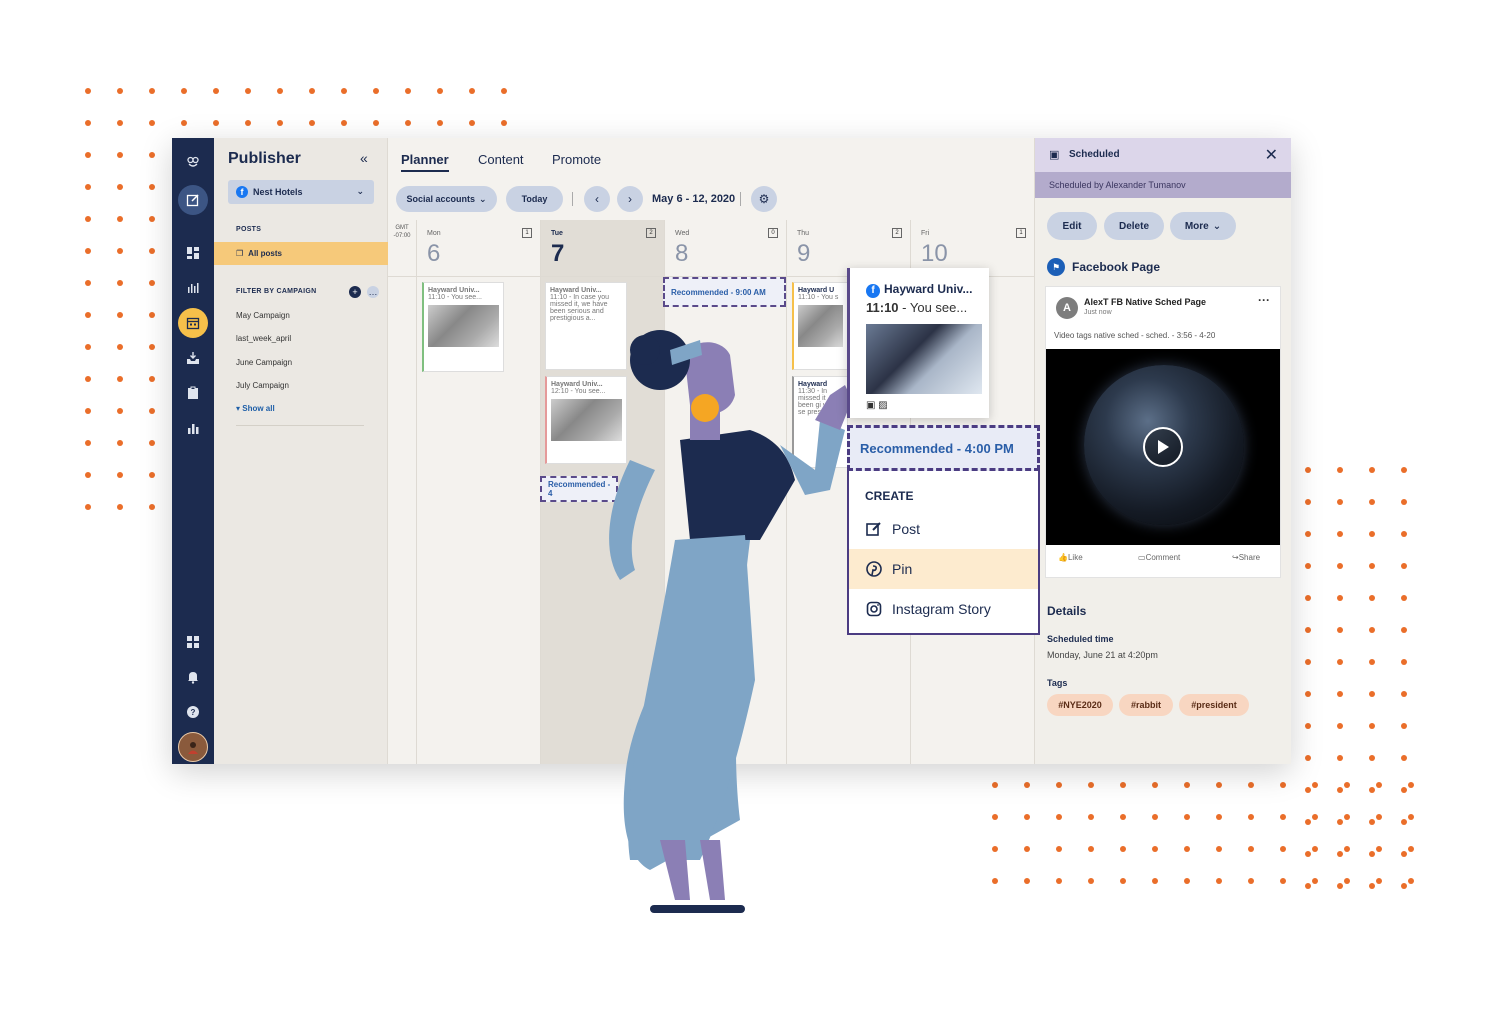 The width and height of the screenshot is (1487, 1021). What do you see at coordinates (446, 199) in the screenshot?
I see `social-accounts-button: Social accounts ⌄` at bounding box center [446, 199].